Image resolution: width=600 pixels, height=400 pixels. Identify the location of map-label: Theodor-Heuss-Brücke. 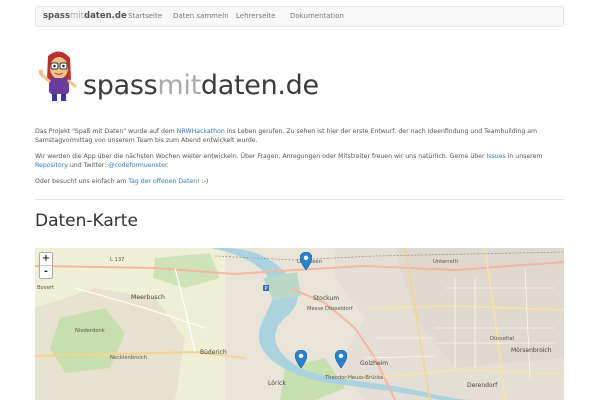
(354, 378).